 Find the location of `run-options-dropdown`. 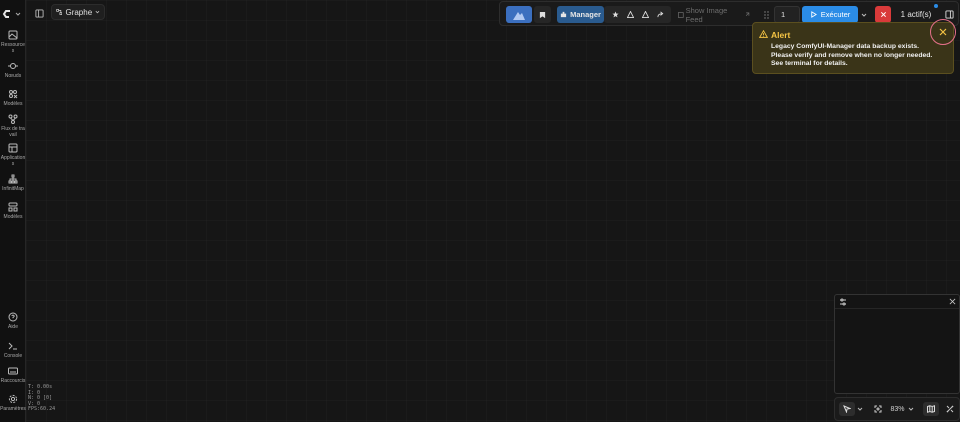

run-options-dropdown is located at coordinates (864, 14).